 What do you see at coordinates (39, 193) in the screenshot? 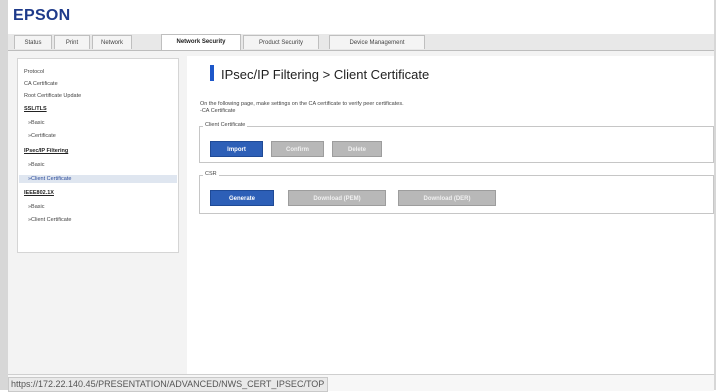
I see `sidebar-heading-ieee8021x: IEEE802.1X` at bounding box center [39, 193].